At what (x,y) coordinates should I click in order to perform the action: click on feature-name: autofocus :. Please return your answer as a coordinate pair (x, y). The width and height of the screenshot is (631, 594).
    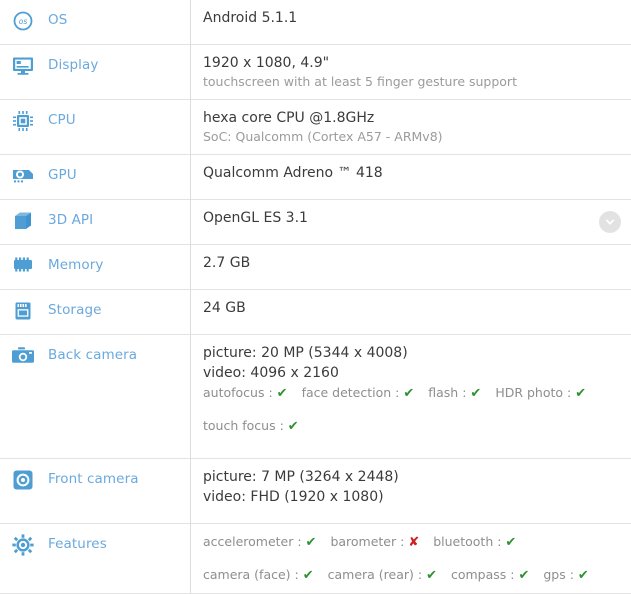
    Looking at the image, I should click on (240, 392).